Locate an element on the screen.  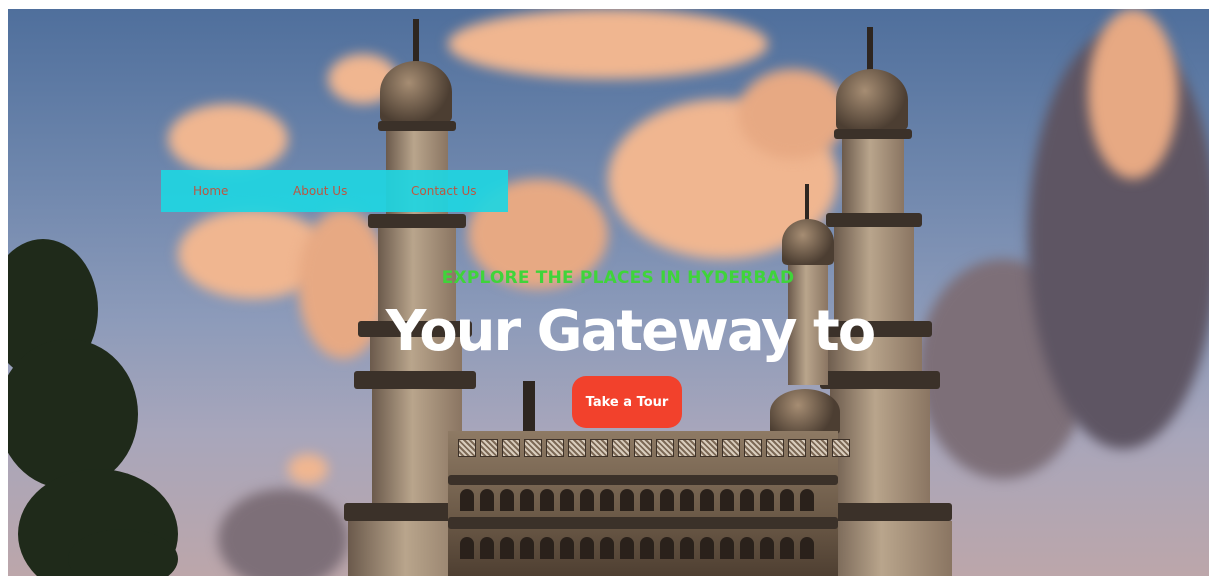
hero-subtitle: EXPLORE THE PLACES IN HYDERBAD is located at coordinates (618, 278).